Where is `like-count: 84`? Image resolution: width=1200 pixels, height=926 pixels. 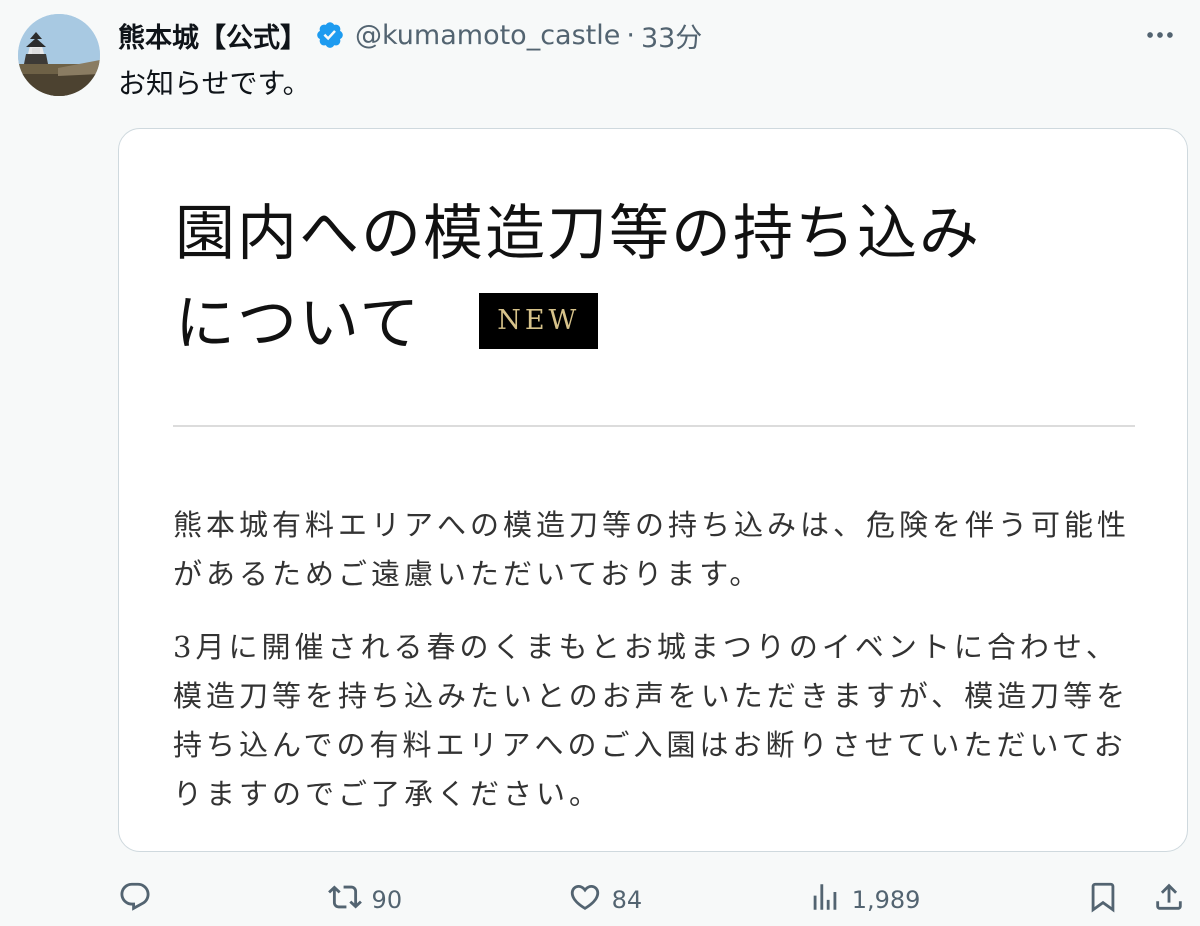
like-count: 84 is located at coordinates (627, 900).